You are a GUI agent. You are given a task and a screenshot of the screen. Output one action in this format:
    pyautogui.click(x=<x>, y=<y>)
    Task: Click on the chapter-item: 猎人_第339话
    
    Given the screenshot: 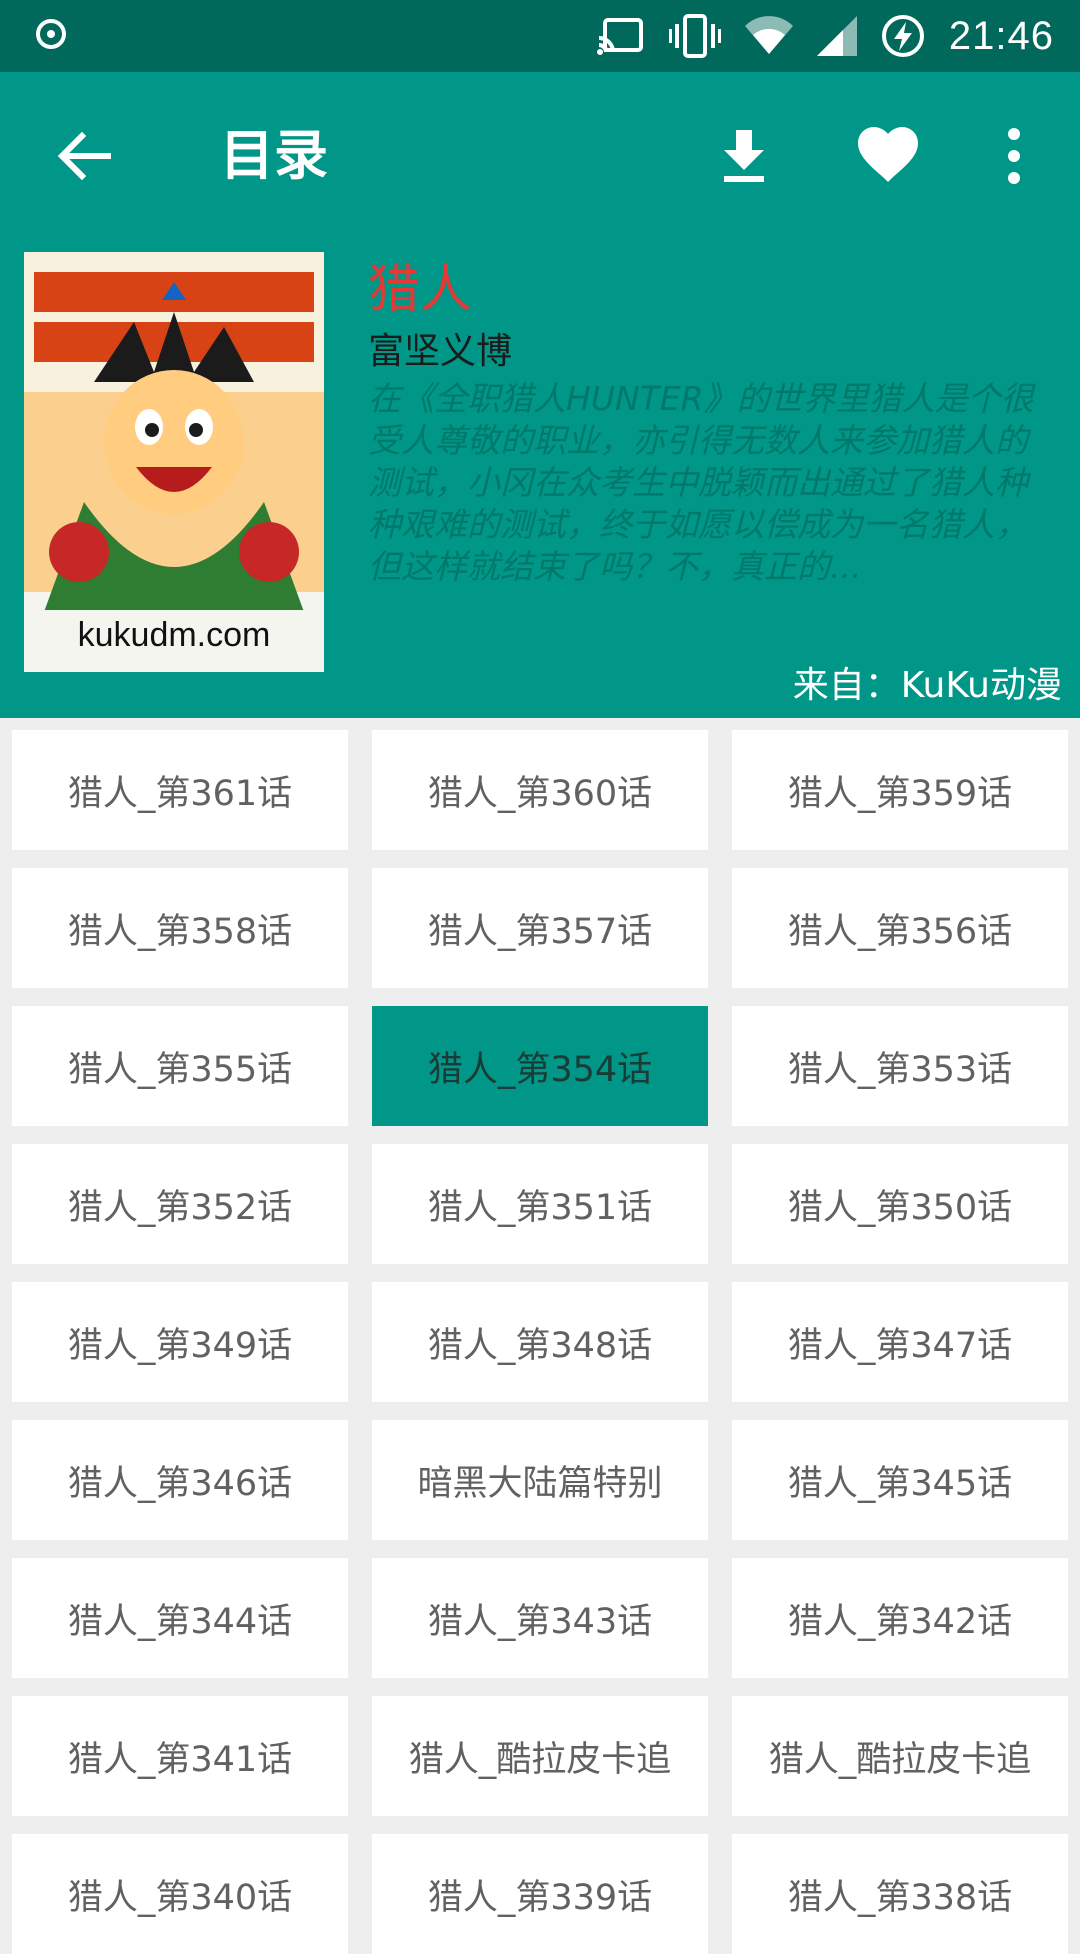 What is the action you would take?
    pyautogui.click(x=540, y=1894)
    